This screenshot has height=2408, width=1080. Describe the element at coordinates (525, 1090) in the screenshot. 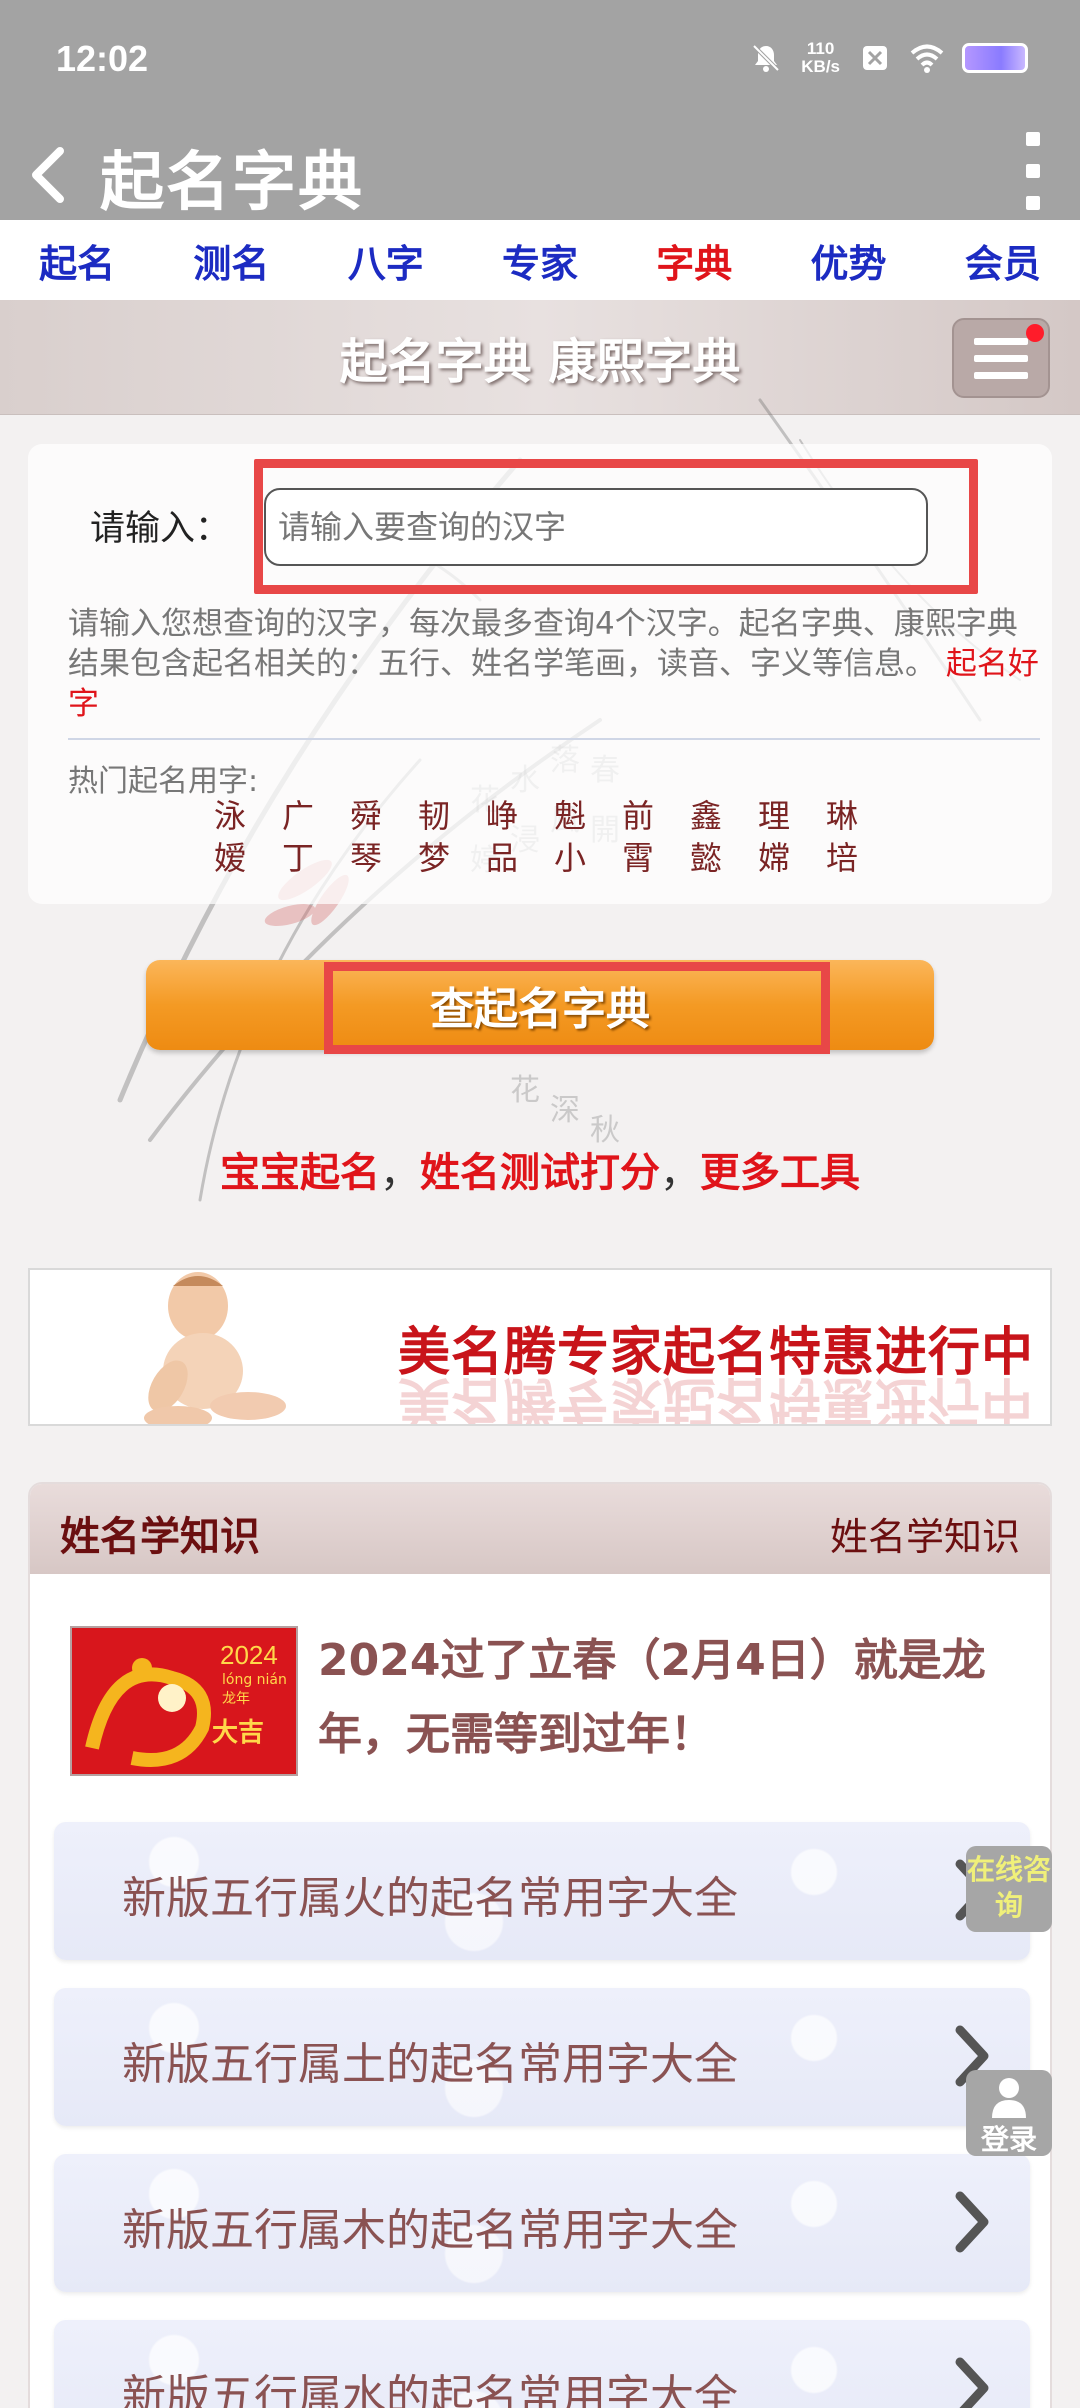

I see `svg-text: 花` at that location.